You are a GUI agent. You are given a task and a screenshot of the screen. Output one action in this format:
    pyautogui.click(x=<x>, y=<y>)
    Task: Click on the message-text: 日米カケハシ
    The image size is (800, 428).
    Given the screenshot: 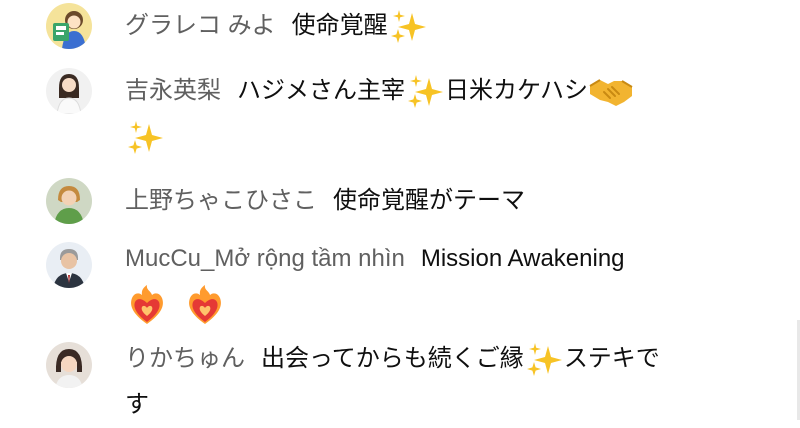 What is the action you would take?
    pyautogui.click(x=517, y=90)
    